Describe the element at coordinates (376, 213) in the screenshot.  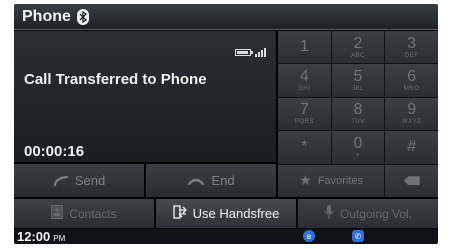
I see `outgoing-vol-label: Outgoing Vol.` at that location.